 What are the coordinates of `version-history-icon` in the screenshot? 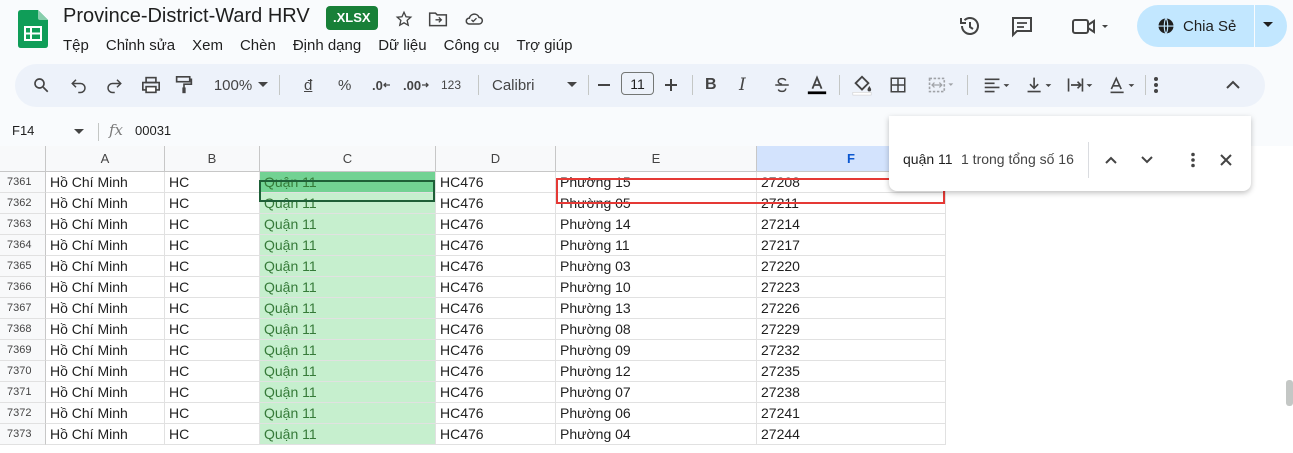 It's located at (970, 26).